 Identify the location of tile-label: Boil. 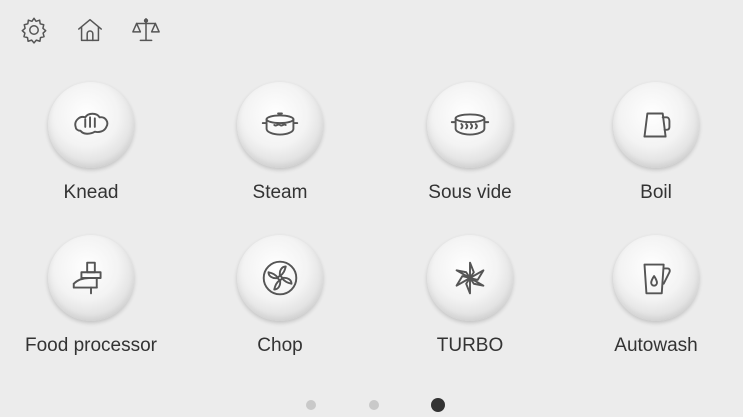
(656, 192).